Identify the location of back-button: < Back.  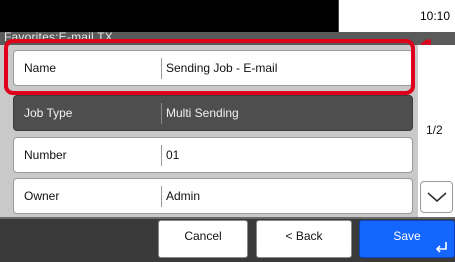
(304, 239).